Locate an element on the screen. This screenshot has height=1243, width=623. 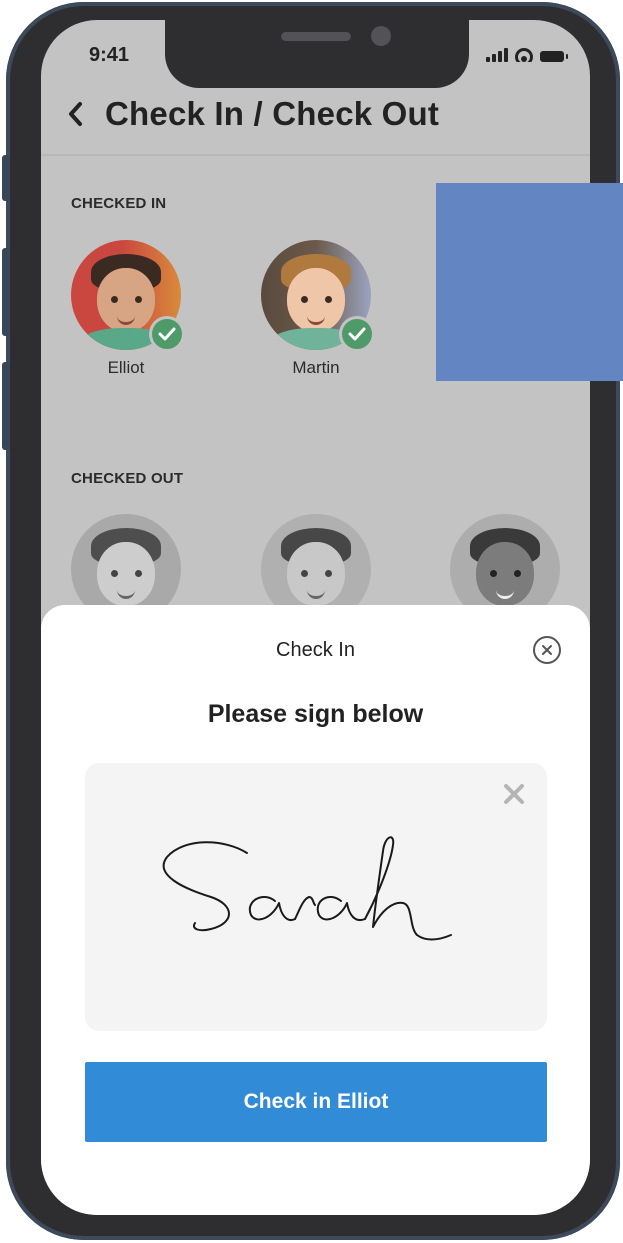
page-title: Check In / Check Out is located at coordinates (272, 113).